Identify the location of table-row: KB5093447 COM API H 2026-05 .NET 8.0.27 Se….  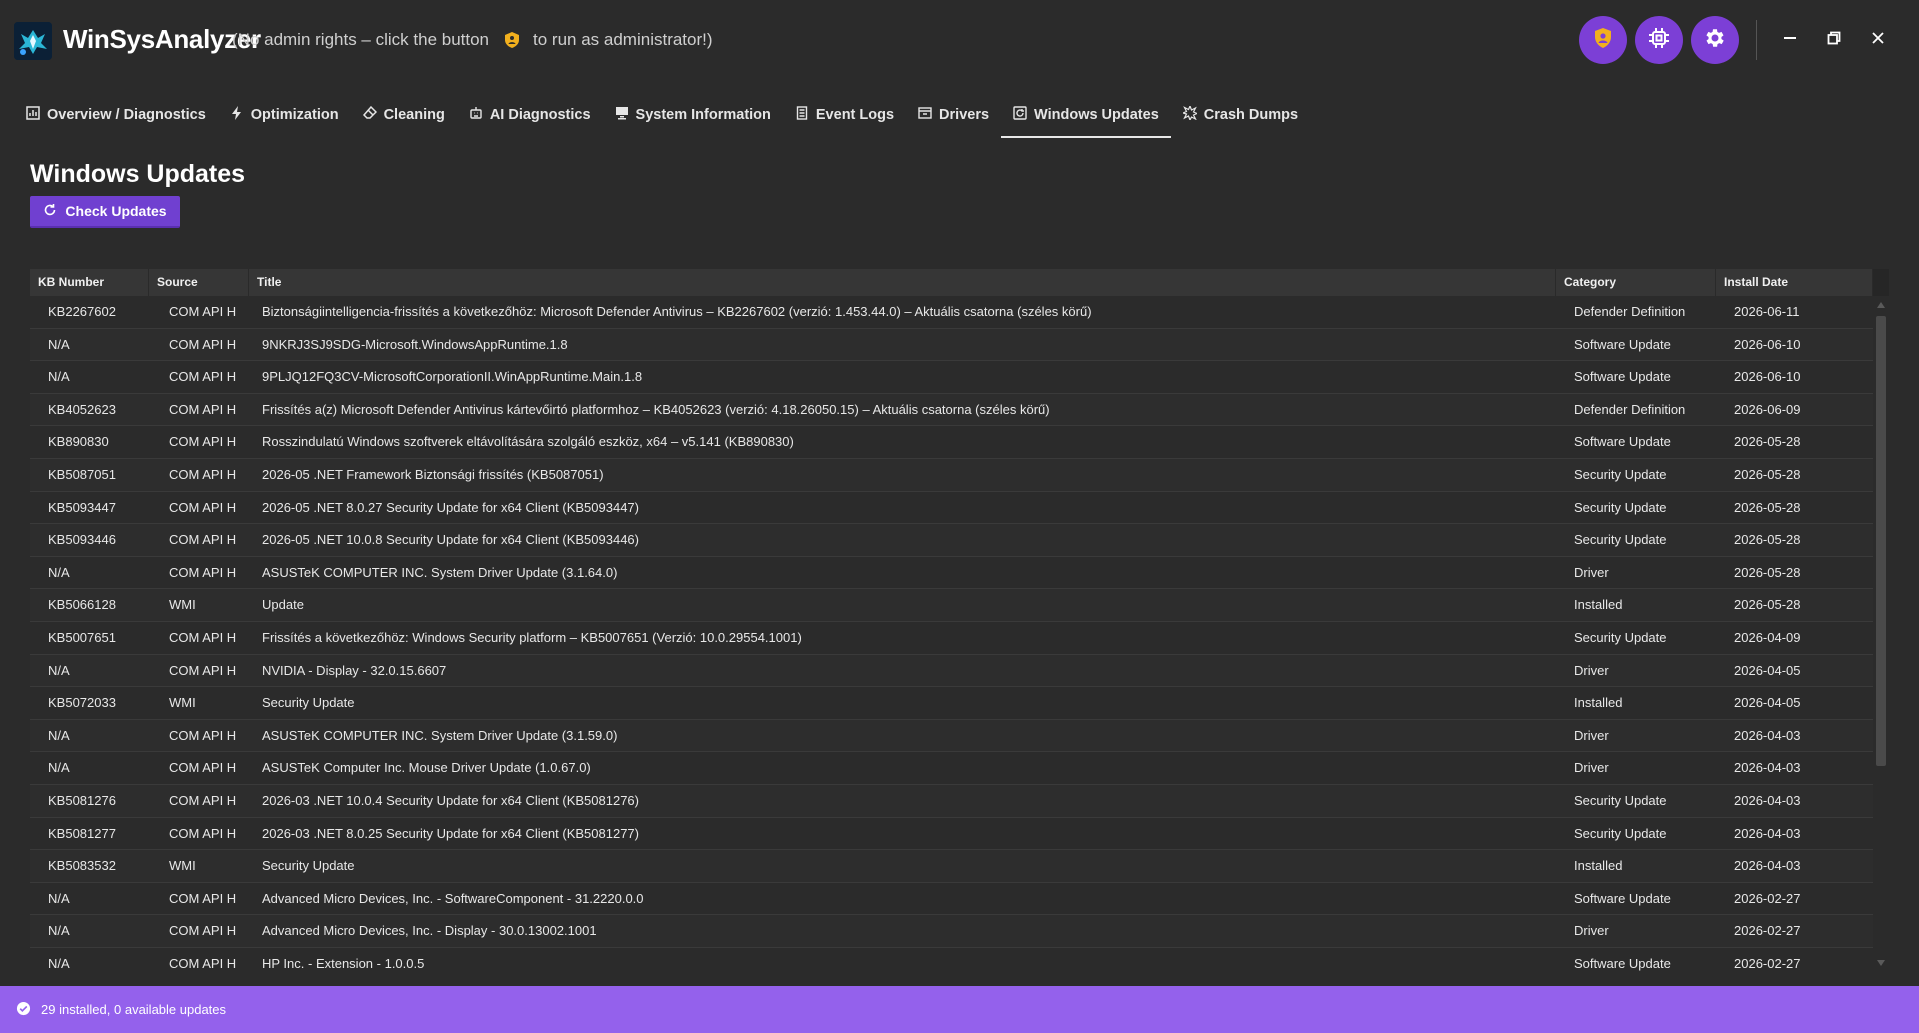
(951, 508).